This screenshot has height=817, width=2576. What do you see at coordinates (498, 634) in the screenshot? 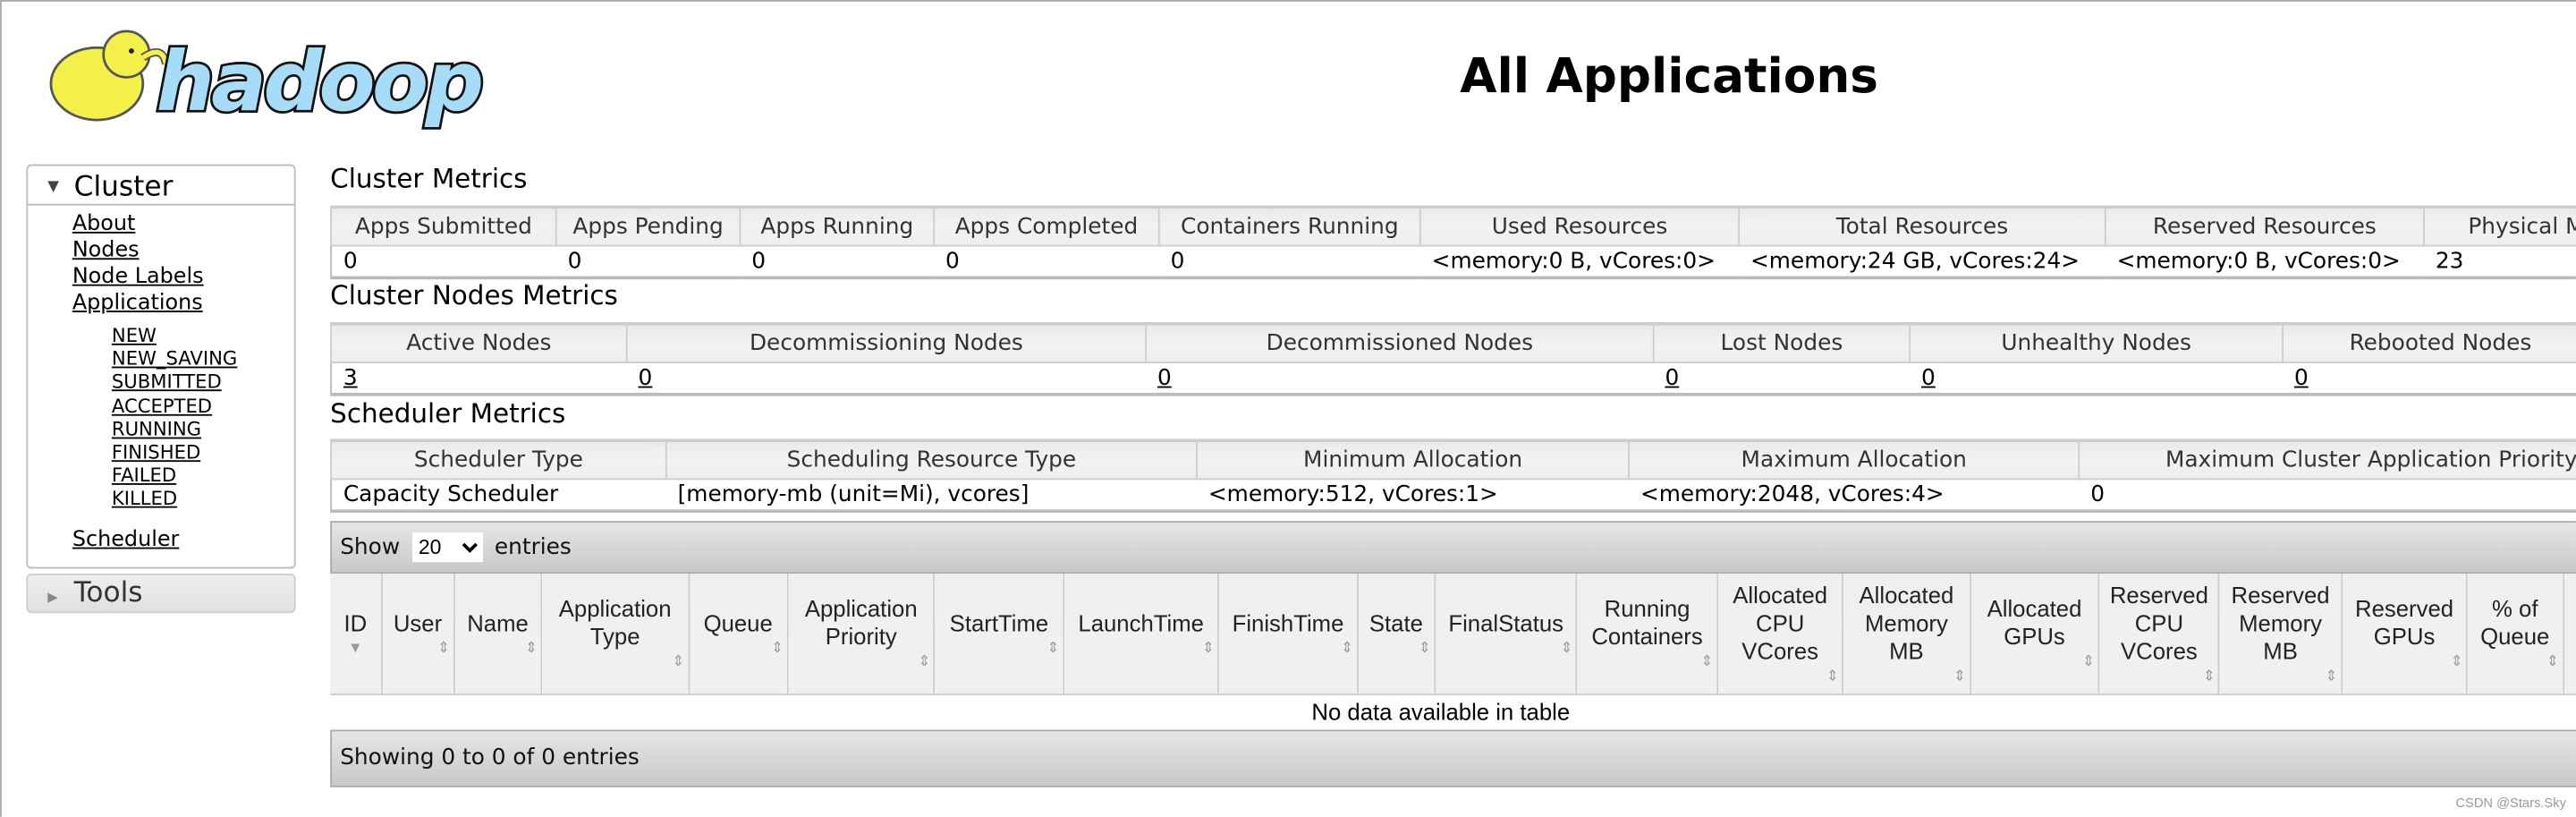
I see `sortable-column-header: Name ⇕` at bounding box center [498, 634].